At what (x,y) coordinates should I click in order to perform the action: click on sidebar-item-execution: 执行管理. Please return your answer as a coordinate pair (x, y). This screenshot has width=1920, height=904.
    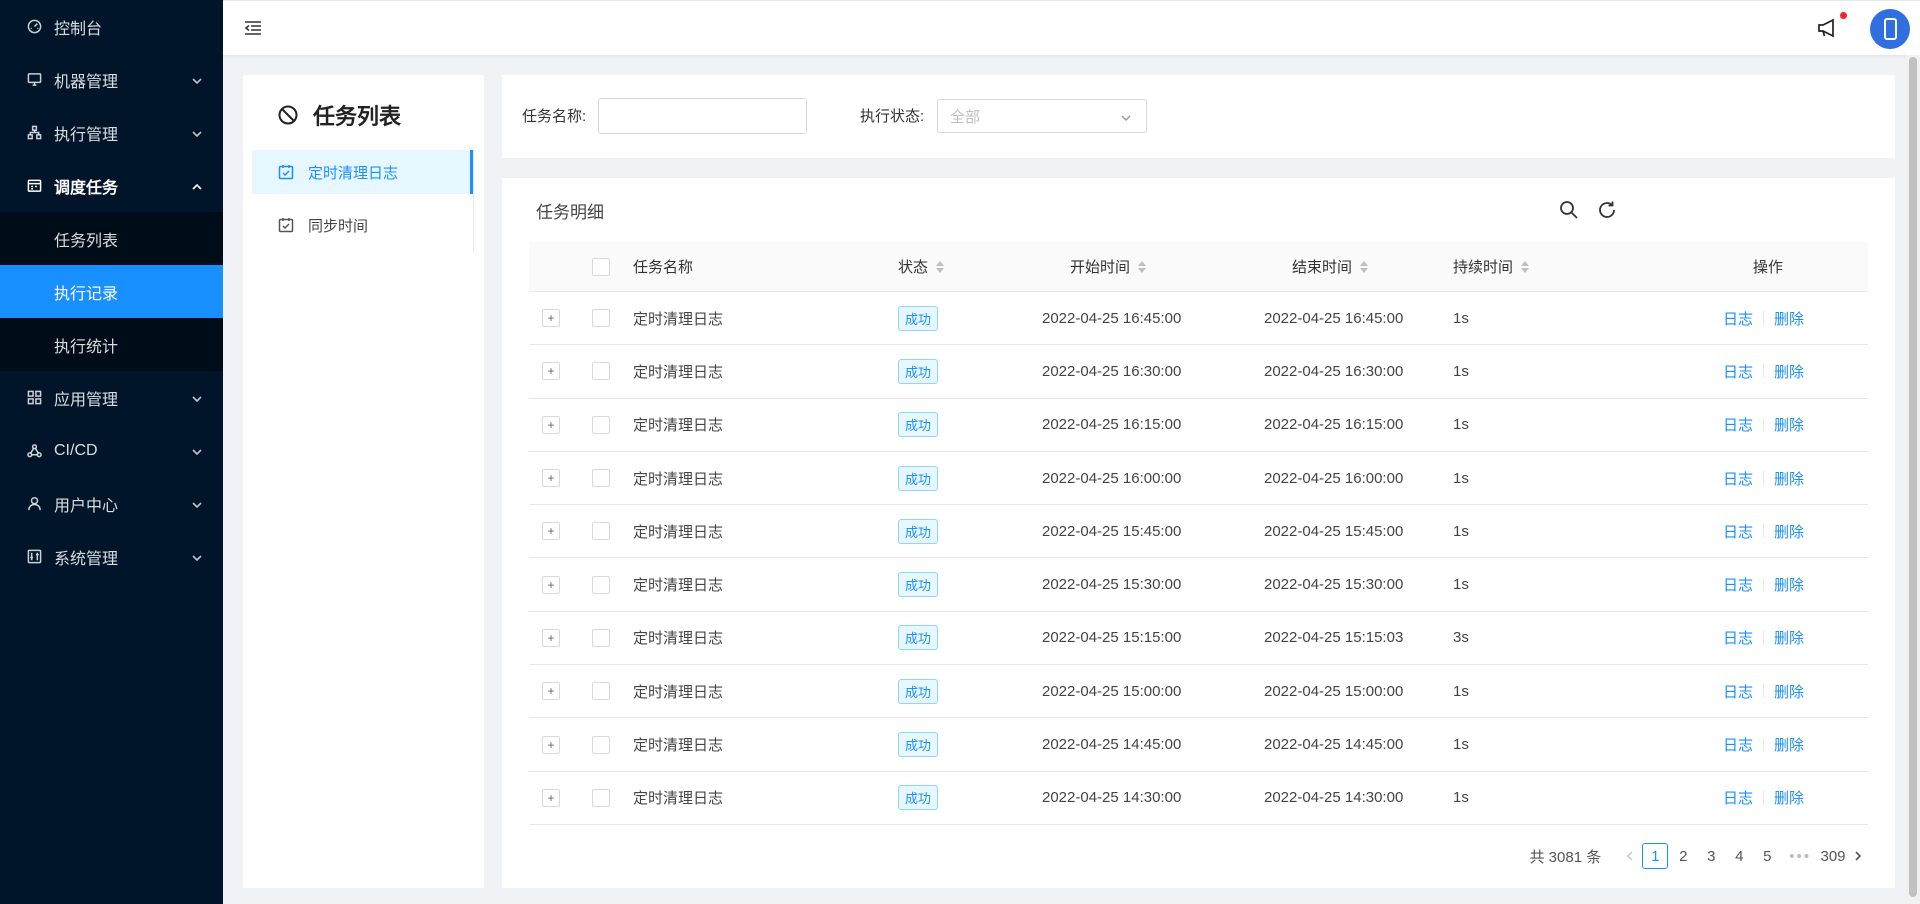
    Looking at the image, I should click on (111, 132).